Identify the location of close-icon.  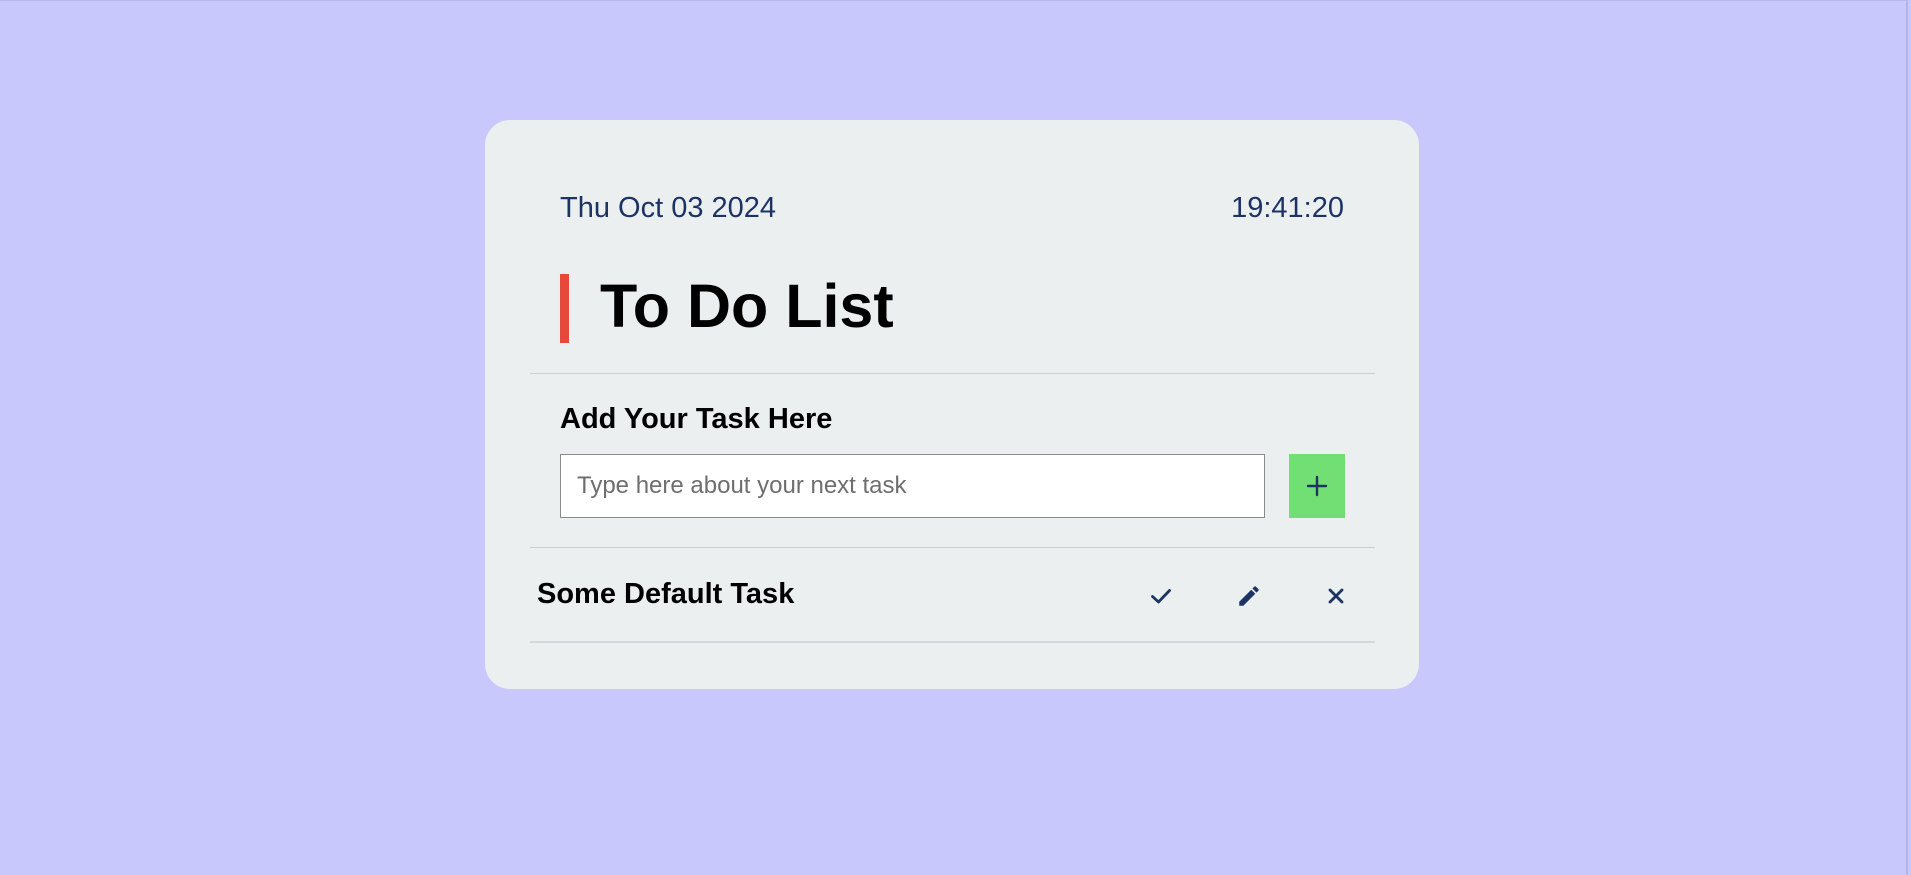
(1336, 596).